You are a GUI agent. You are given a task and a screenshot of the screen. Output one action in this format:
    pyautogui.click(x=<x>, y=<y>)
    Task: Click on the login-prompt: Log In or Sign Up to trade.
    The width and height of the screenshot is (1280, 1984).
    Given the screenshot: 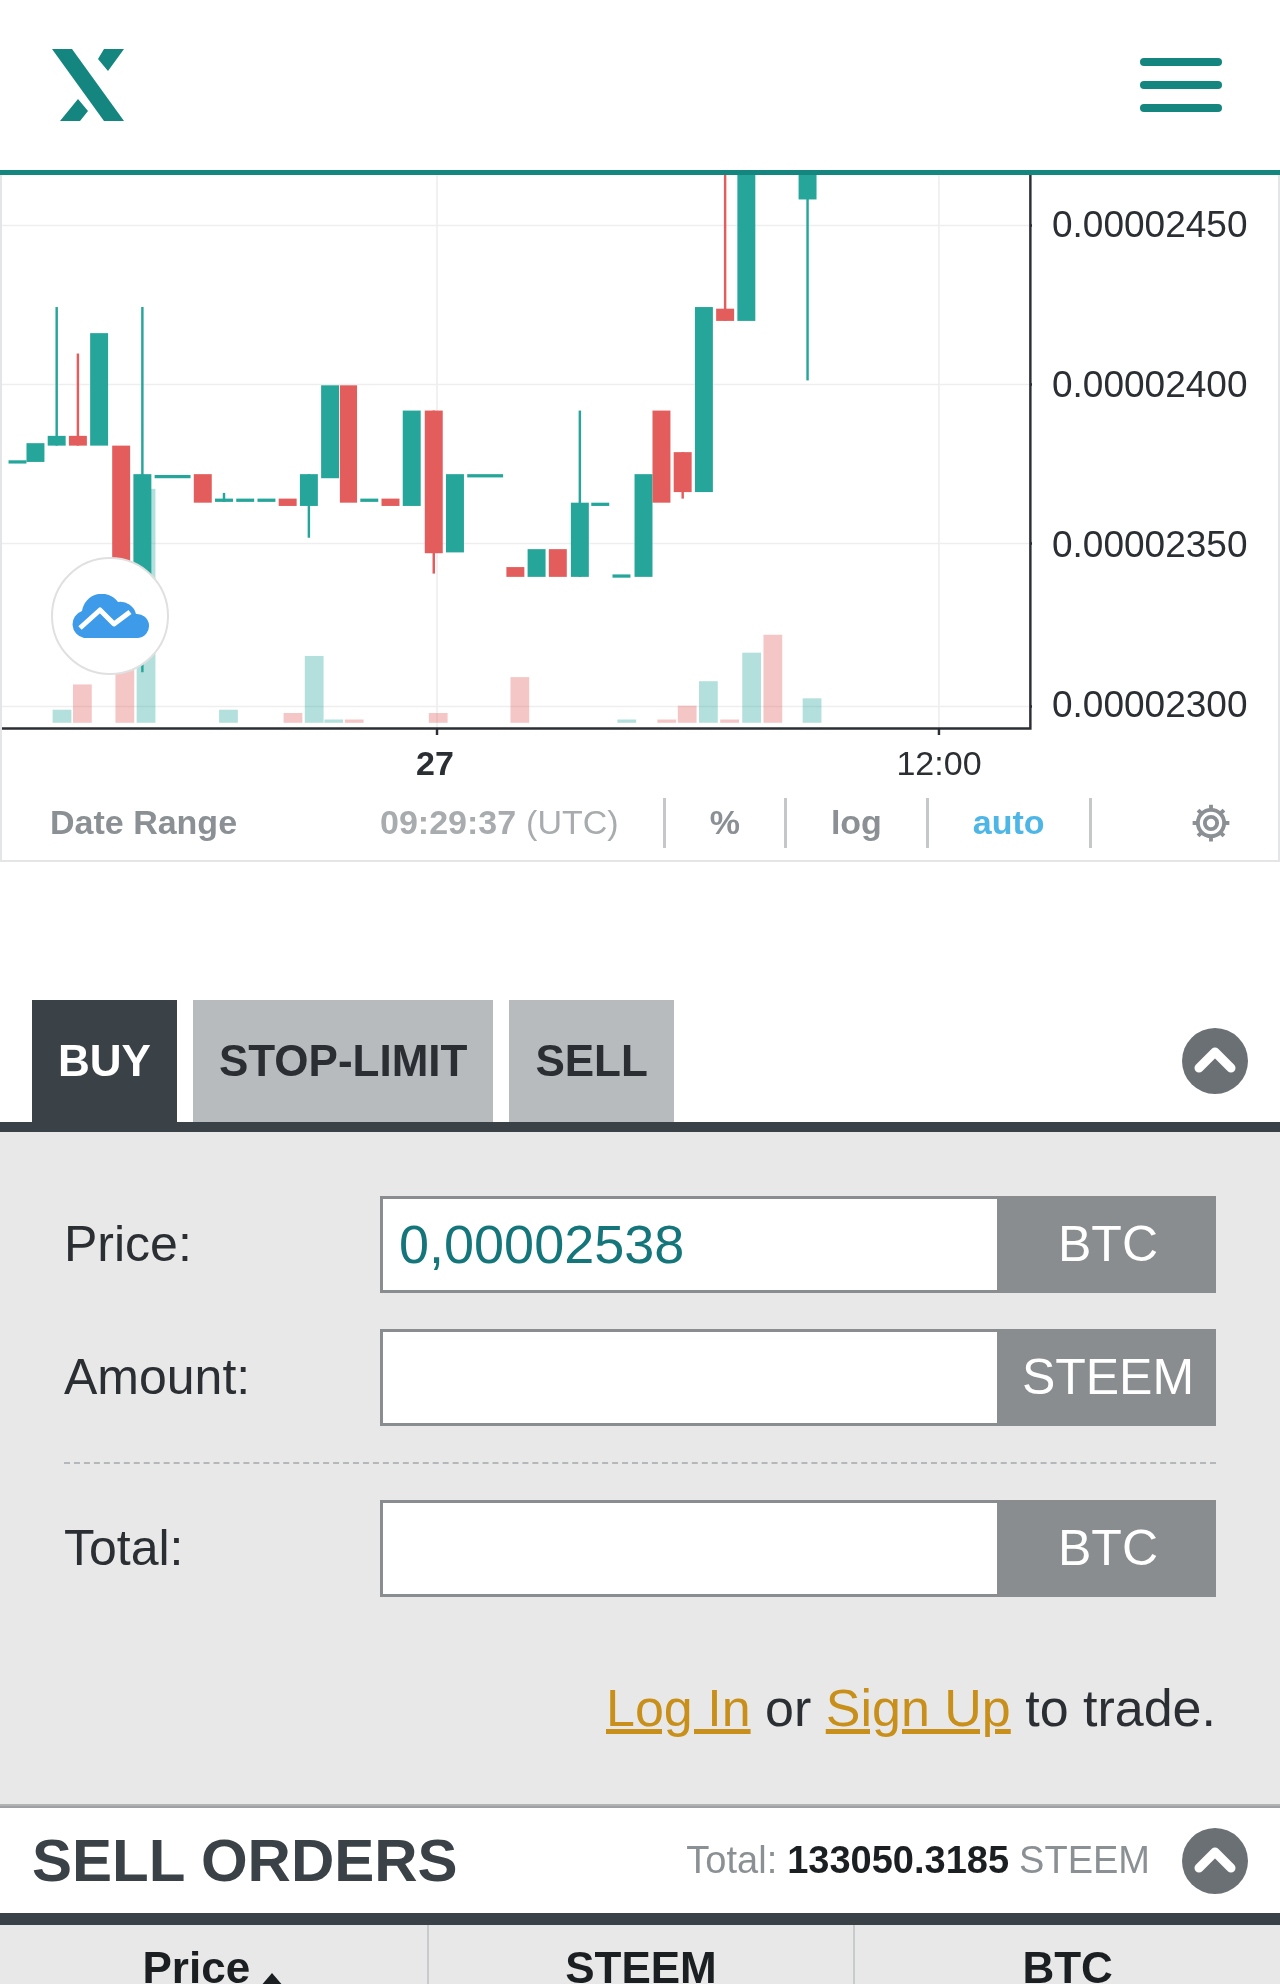 What is the action you would take?
    pyautogui.click(x=910, y=1708)
    